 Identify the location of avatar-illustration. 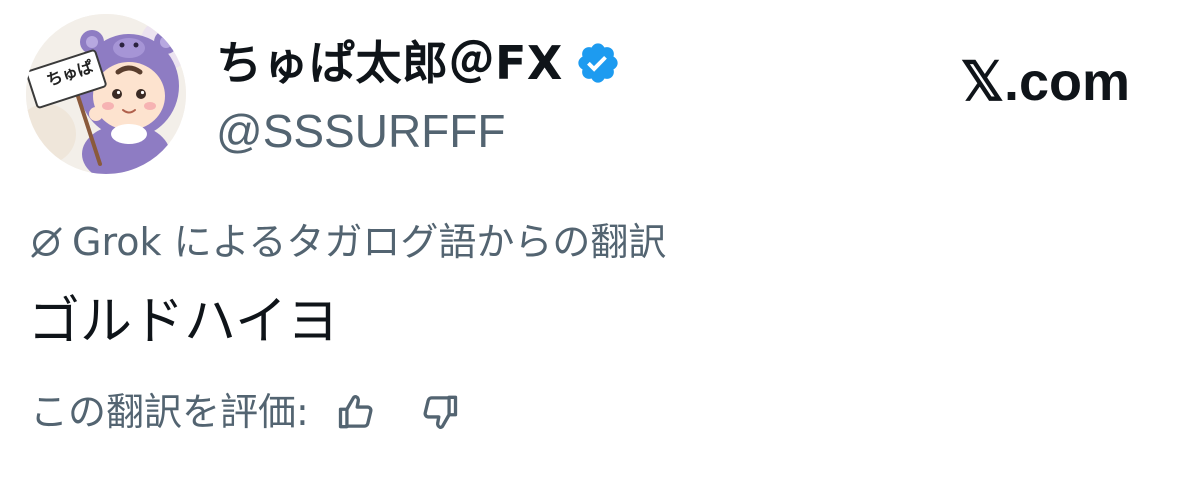
(106, 94).